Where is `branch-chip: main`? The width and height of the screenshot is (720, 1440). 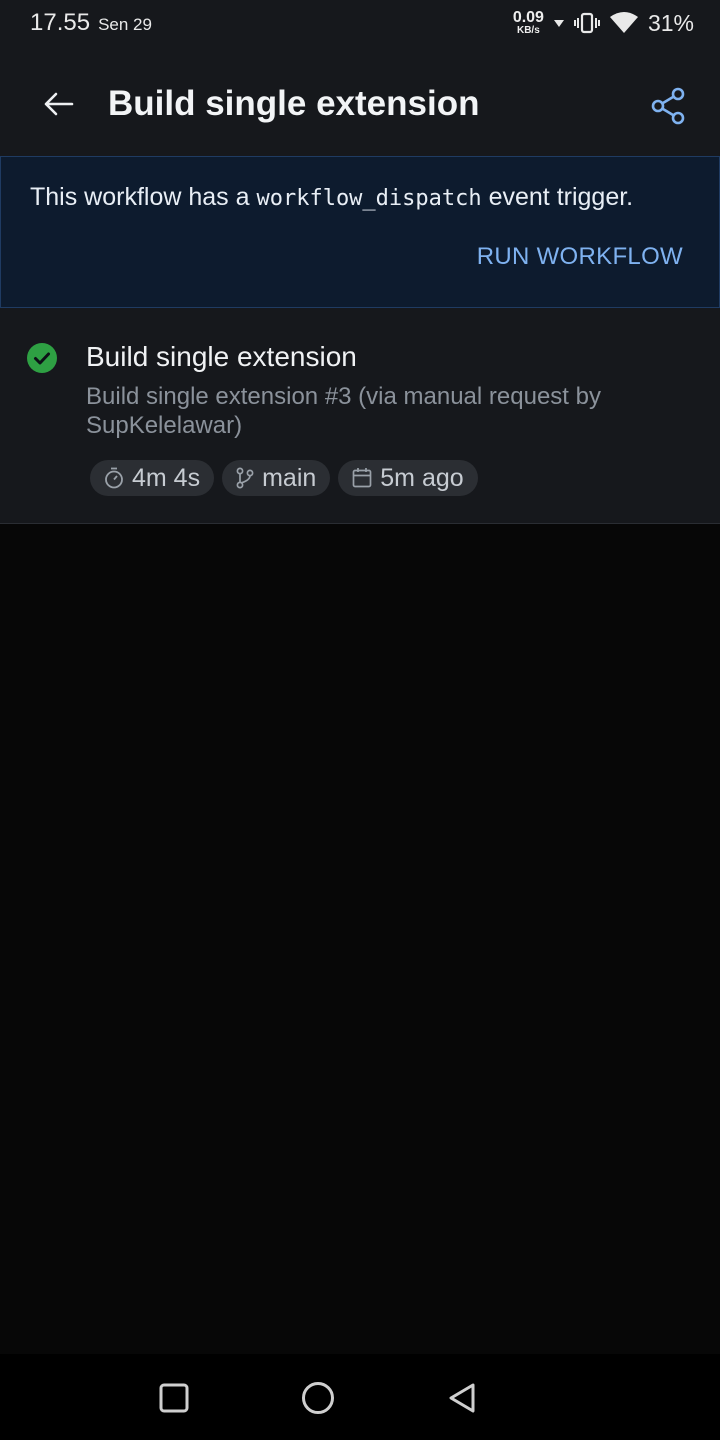
branch-chip: main is located at coordinates (276, 478).